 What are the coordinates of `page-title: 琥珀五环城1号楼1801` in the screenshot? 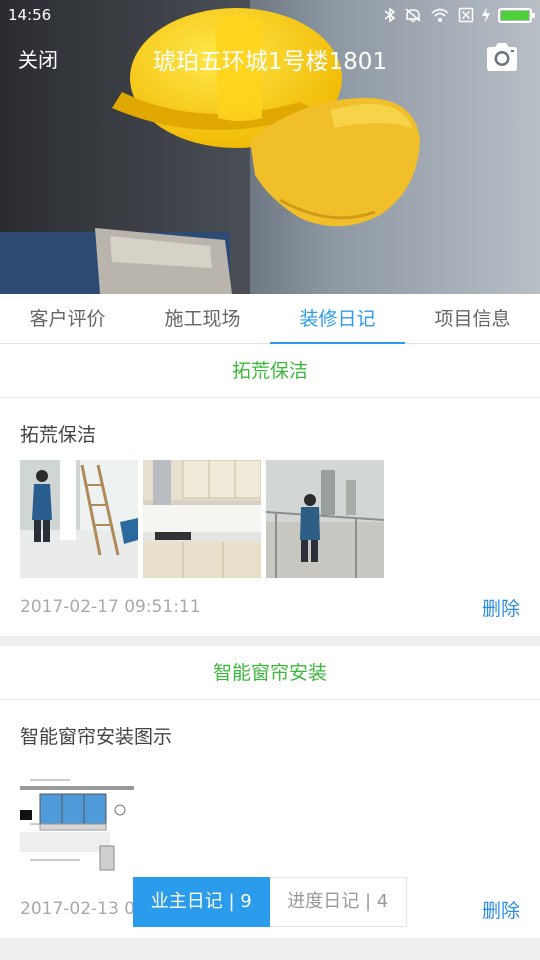 It's located at (270, 62).